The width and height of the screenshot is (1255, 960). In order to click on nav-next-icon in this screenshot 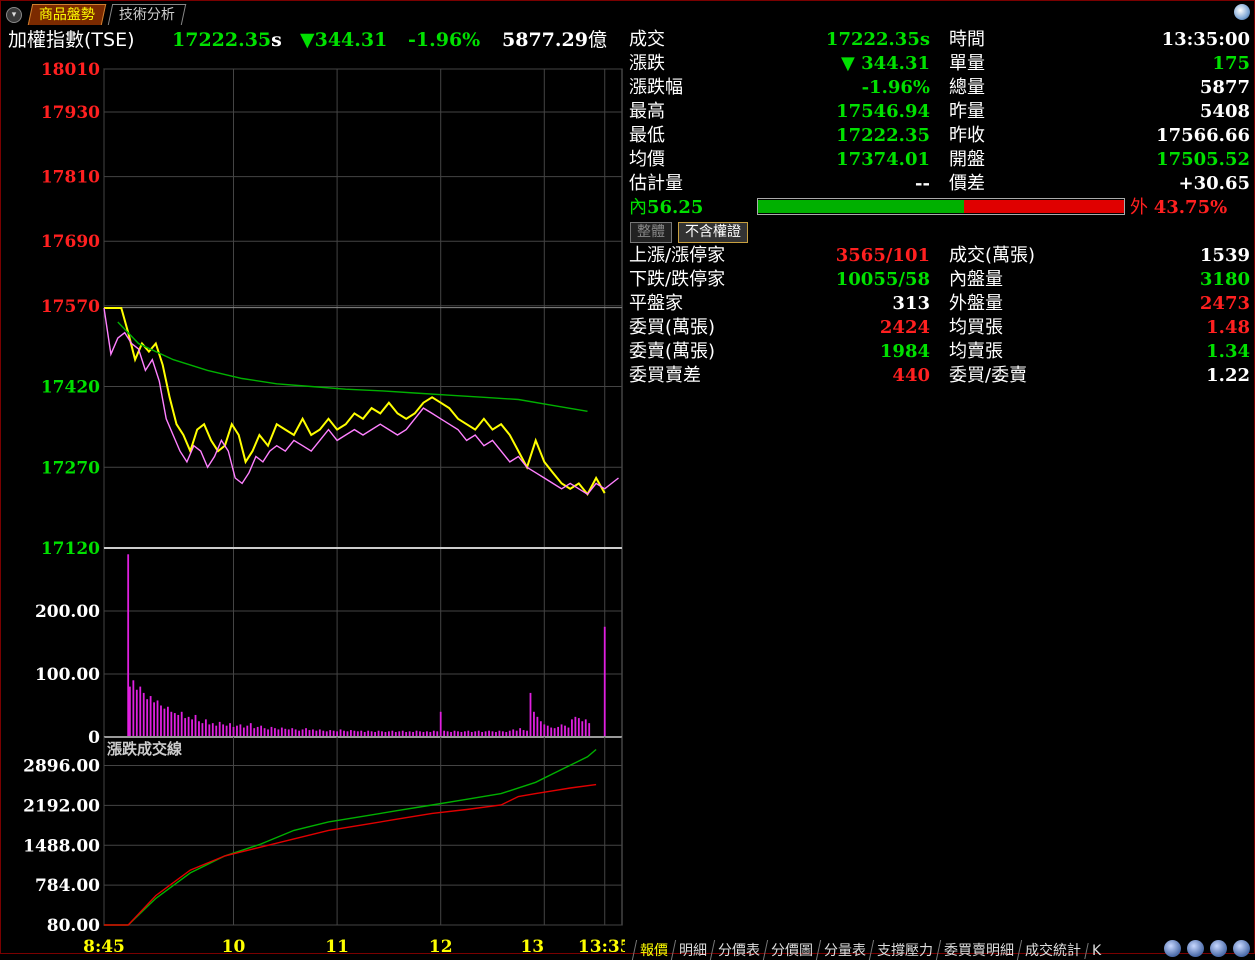, I will do `click(1218, 948)`.